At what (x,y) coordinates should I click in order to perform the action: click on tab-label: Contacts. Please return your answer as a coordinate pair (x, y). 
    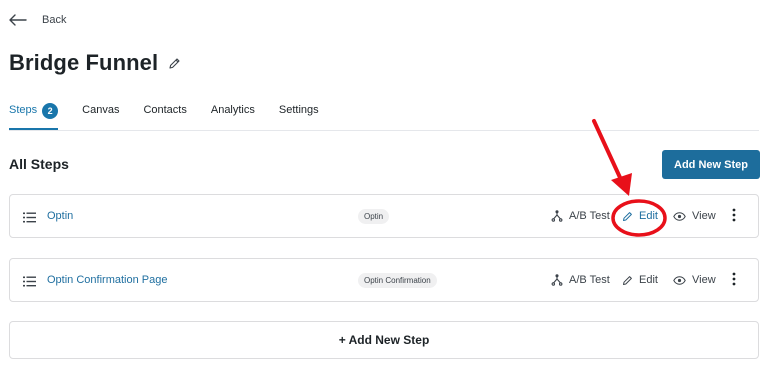
    Looking at the image, I should click on (165, 110).